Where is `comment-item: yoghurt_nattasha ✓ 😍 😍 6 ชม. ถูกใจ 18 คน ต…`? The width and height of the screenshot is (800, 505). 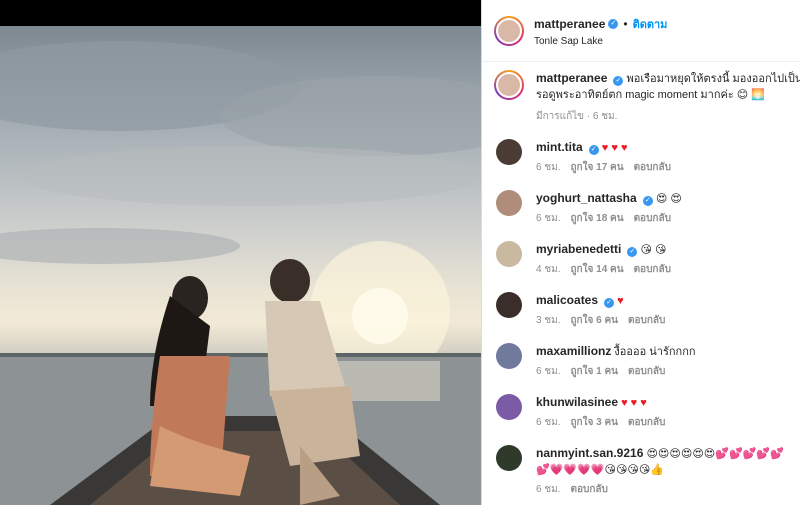
comment-item: yoghurt_nattasha ✓ 😍 😍 6 ชม. ถูกใจ 18 คน ต… is located at coordinates (641, 208).